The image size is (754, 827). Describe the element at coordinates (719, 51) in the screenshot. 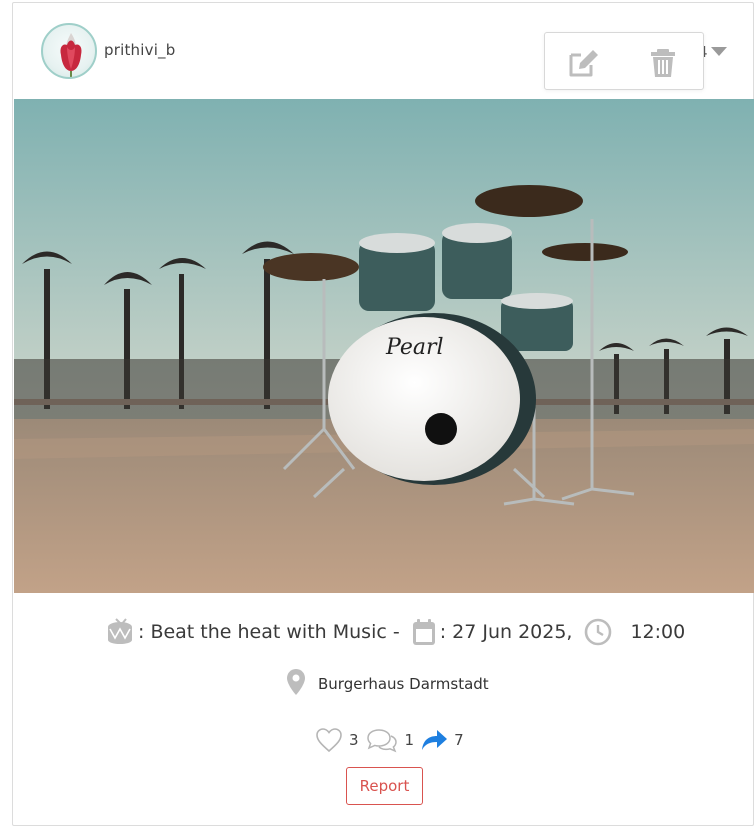

I see `caret-down-icon` at that location.